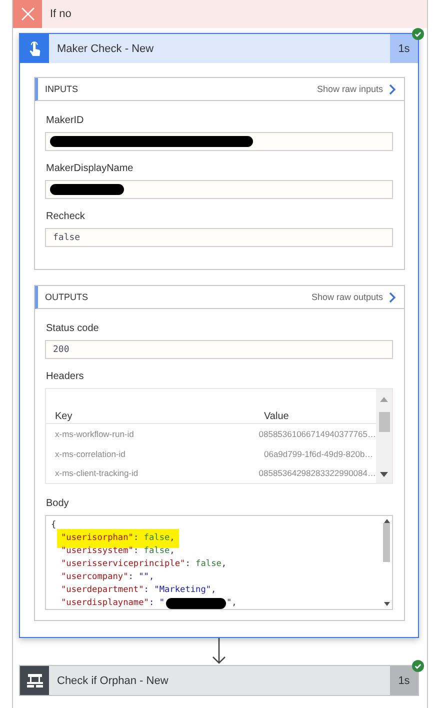 The width and height of the screenshot is (446, 708). Describe the element at coordinates (58, 503) in the screenshot. I see `field-label: Body` at that location.